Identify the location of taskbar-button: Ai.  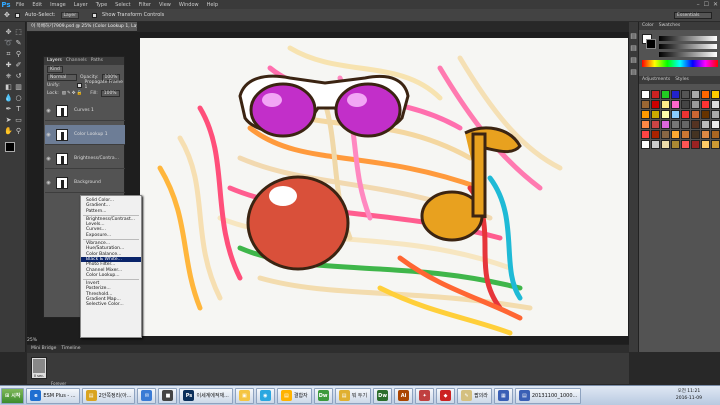
(404, 395).